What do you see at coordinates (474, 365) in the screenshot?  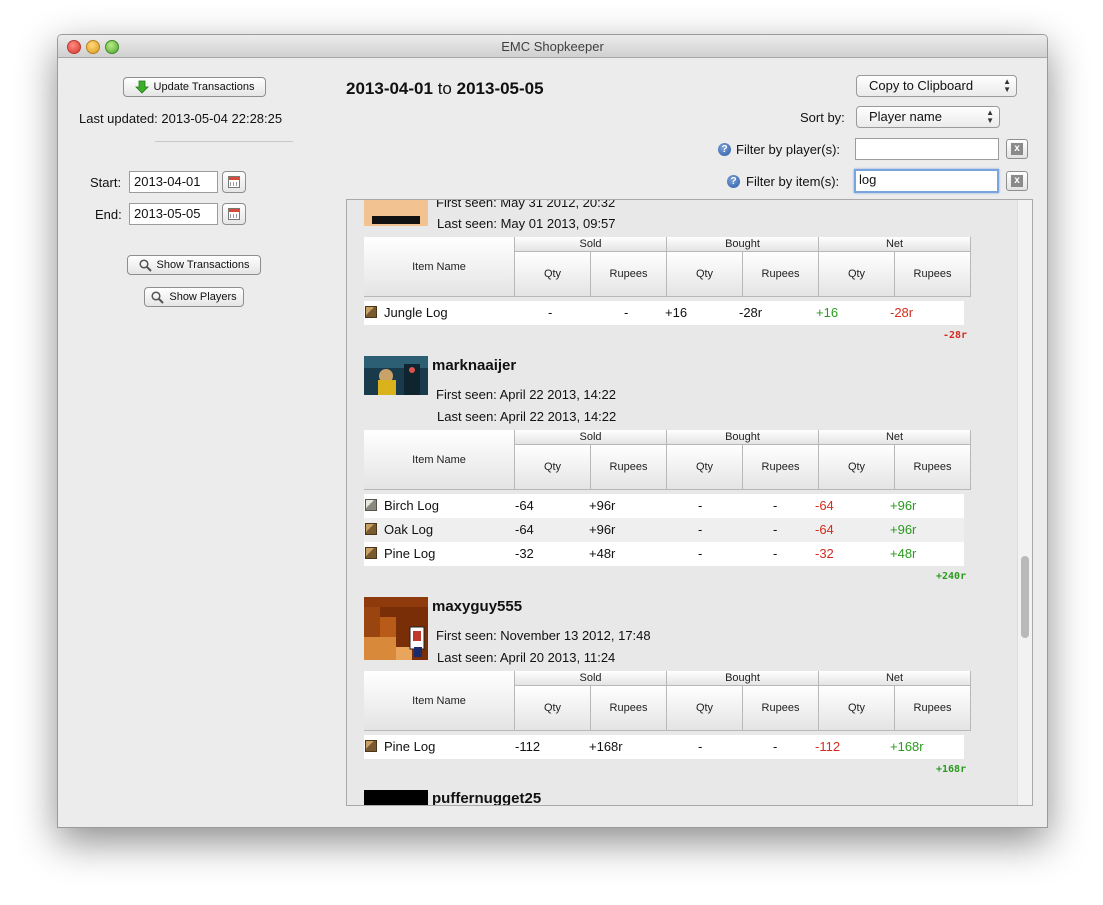 I see `player-name: marknaaijer` at bounding box center [474, 365].